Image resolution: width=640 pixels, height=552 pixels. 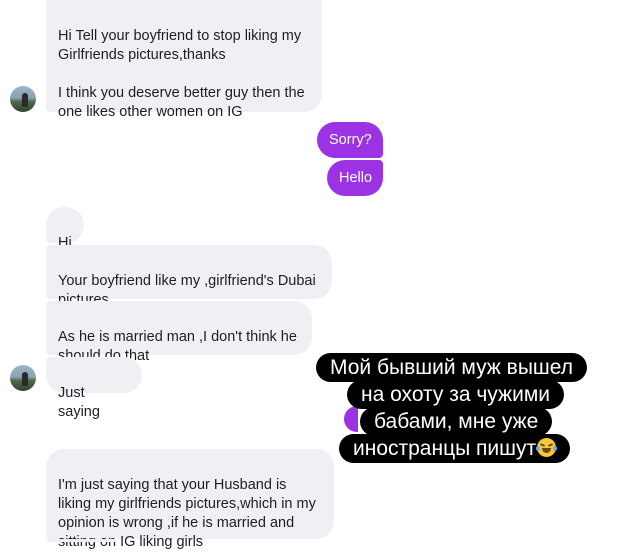 I want to click on caption-line: на охоту за чужими, so click(x=455, y=394).